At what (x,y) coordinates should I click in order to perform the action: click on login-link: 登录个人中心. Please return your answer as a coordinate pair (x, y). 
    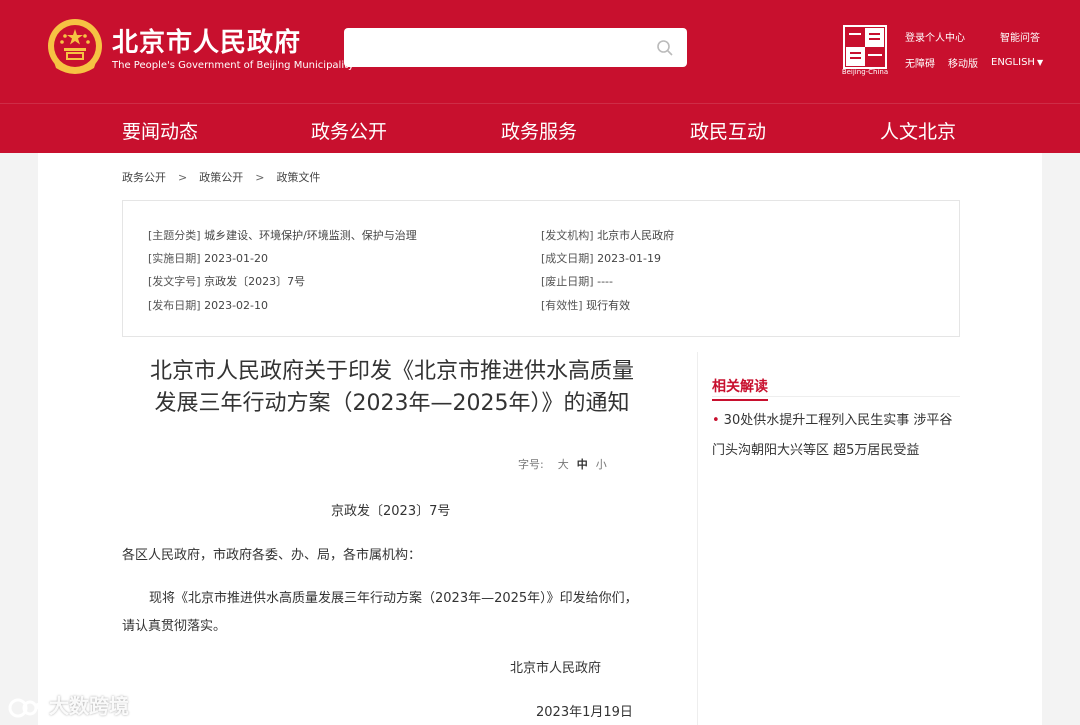
    Looking at the image, I should click on (935, 36).